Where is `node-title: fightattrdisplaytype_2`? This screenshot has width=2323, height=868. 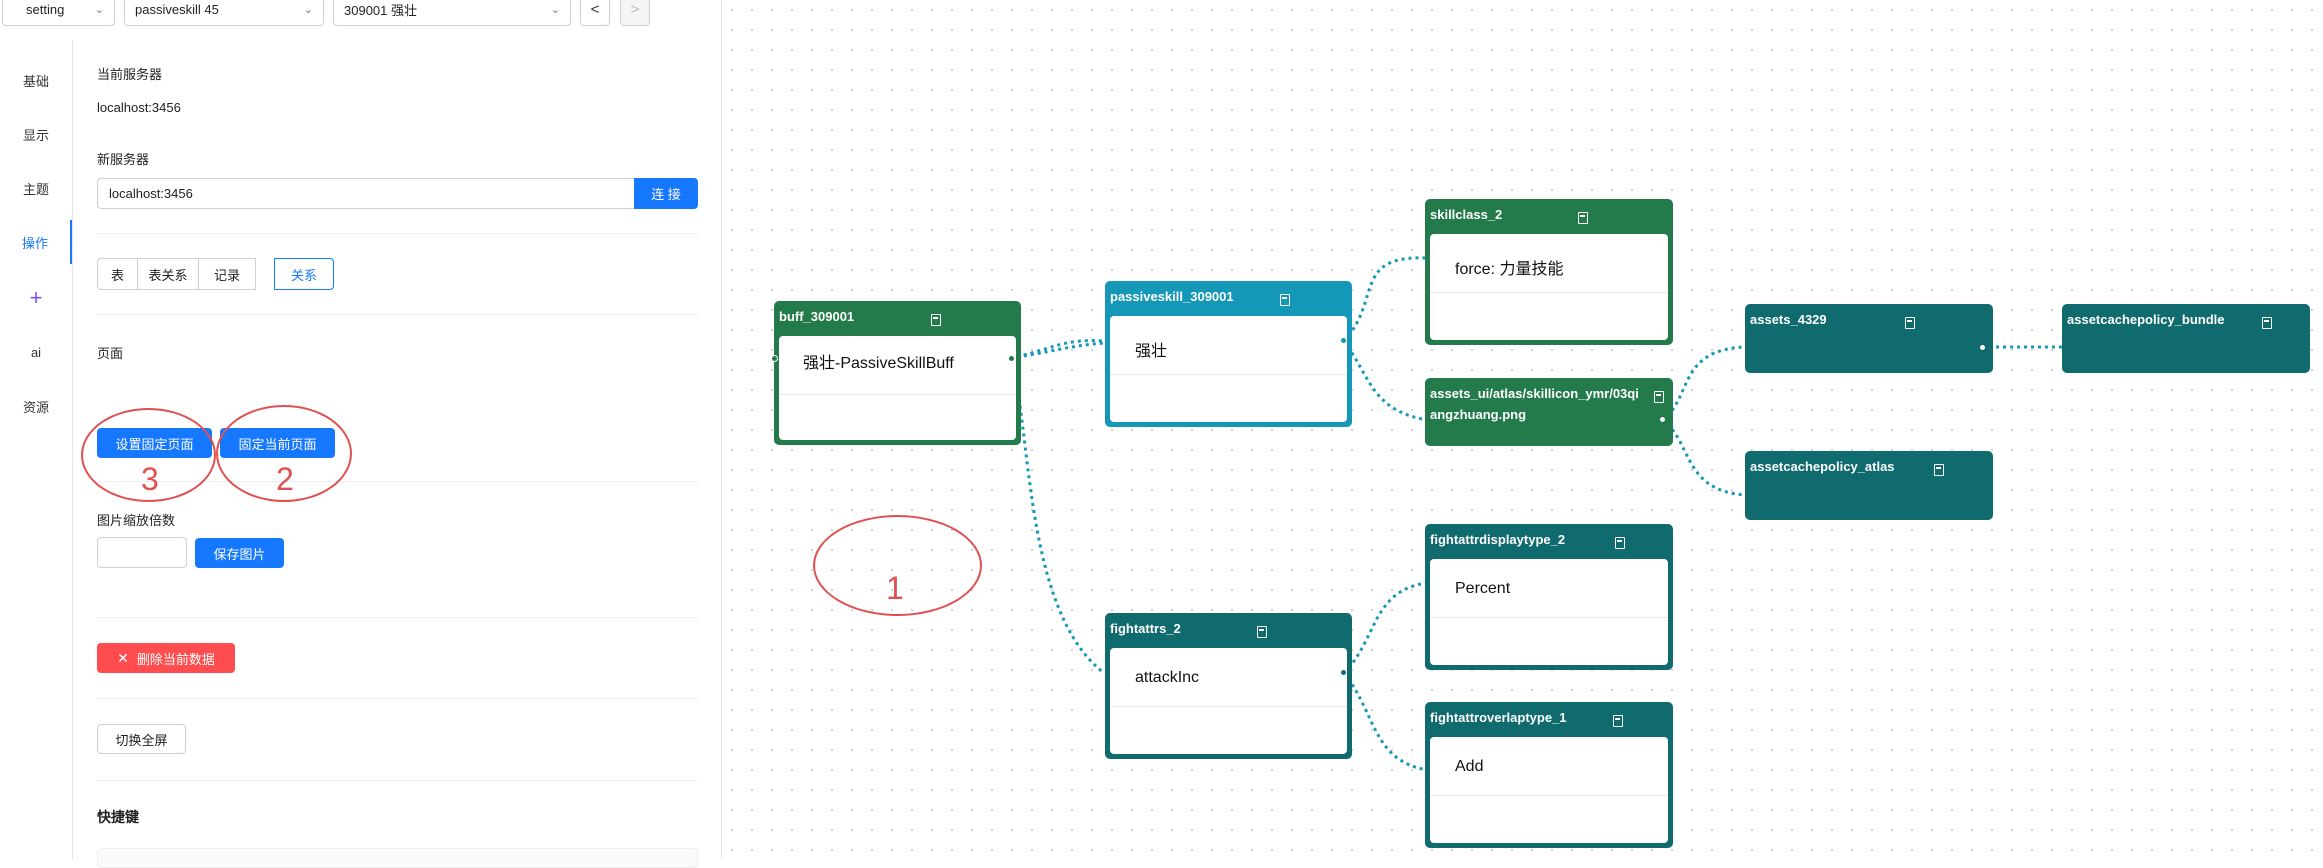
node-title: fightattrdisplaytype_2 is located at coordinates (1498, 539).